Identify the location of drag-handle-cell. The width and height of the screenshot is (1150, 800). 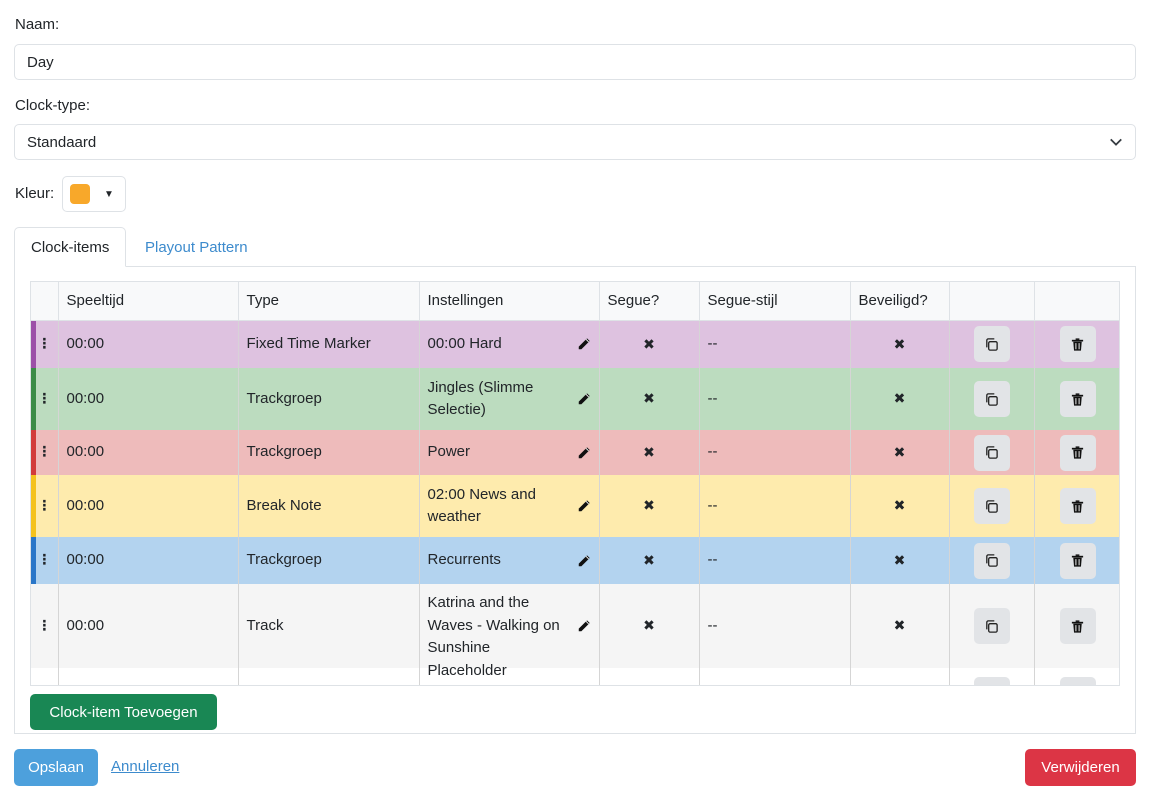
(45, 676).